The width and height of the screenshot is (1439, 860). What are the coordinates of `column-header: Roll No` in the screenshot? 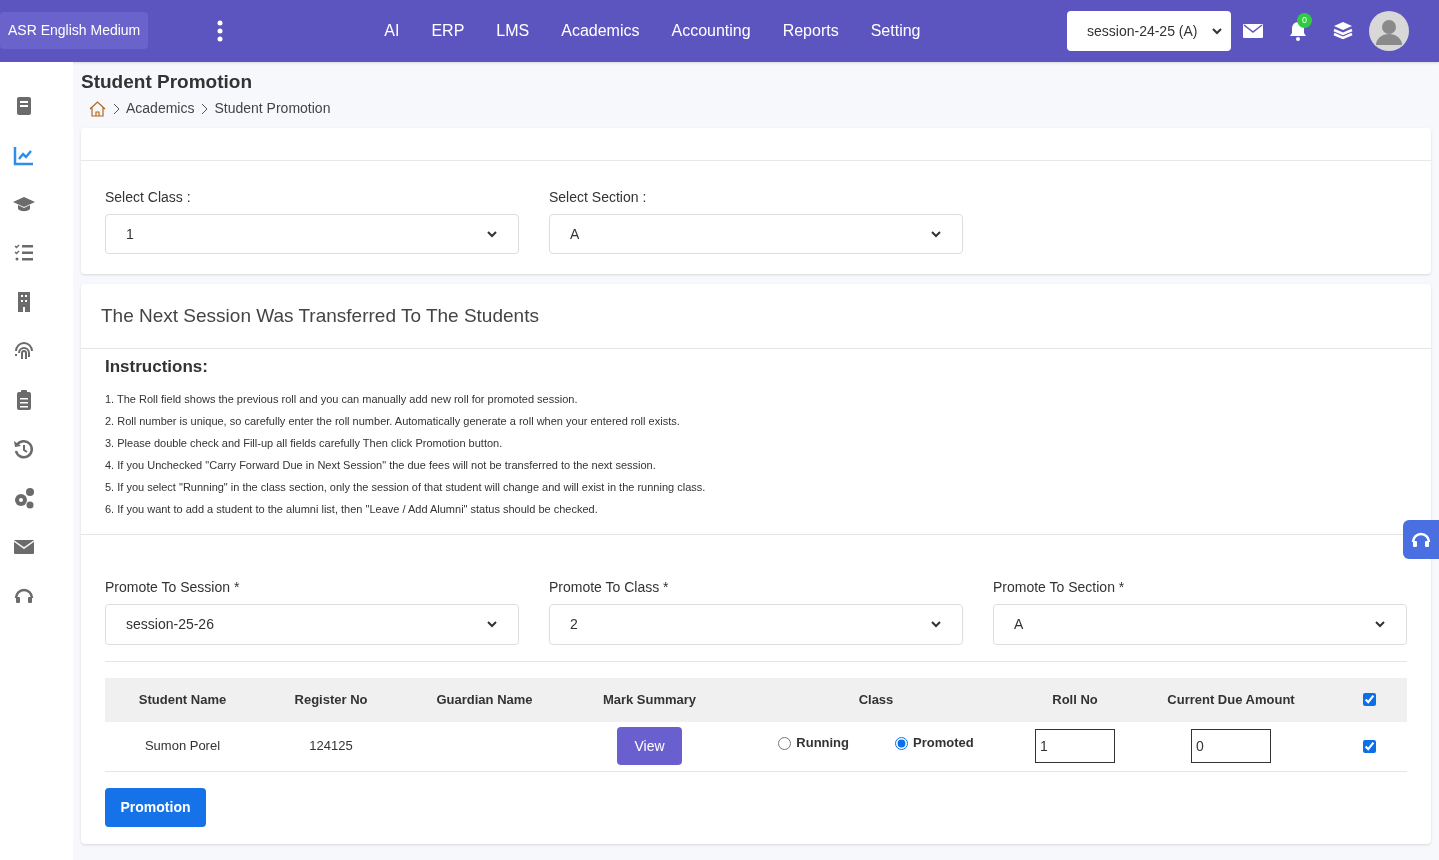 It's located at (1075, 699).